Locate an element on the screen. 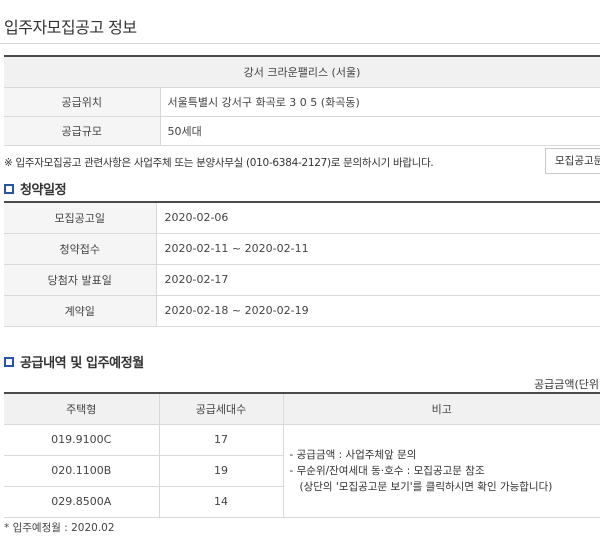  column-header: 비고 is located at coordinates (441, 409).